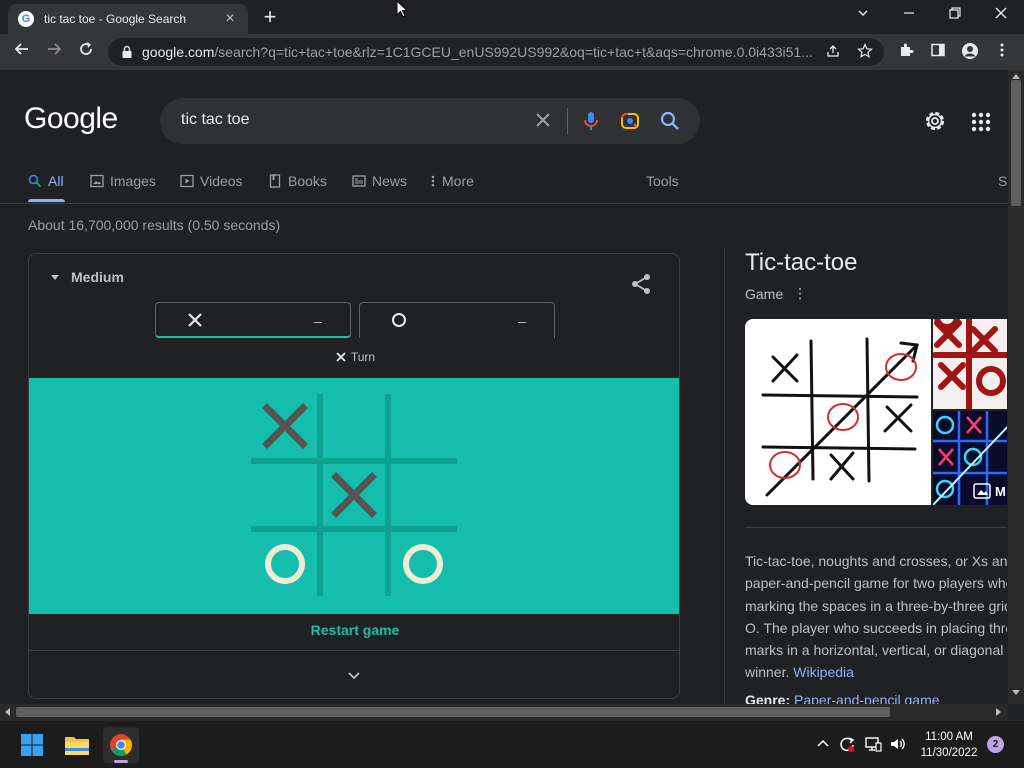  Describe the element at coordinates (187, 181) in the screenshot. I see `play-icon` at that location.